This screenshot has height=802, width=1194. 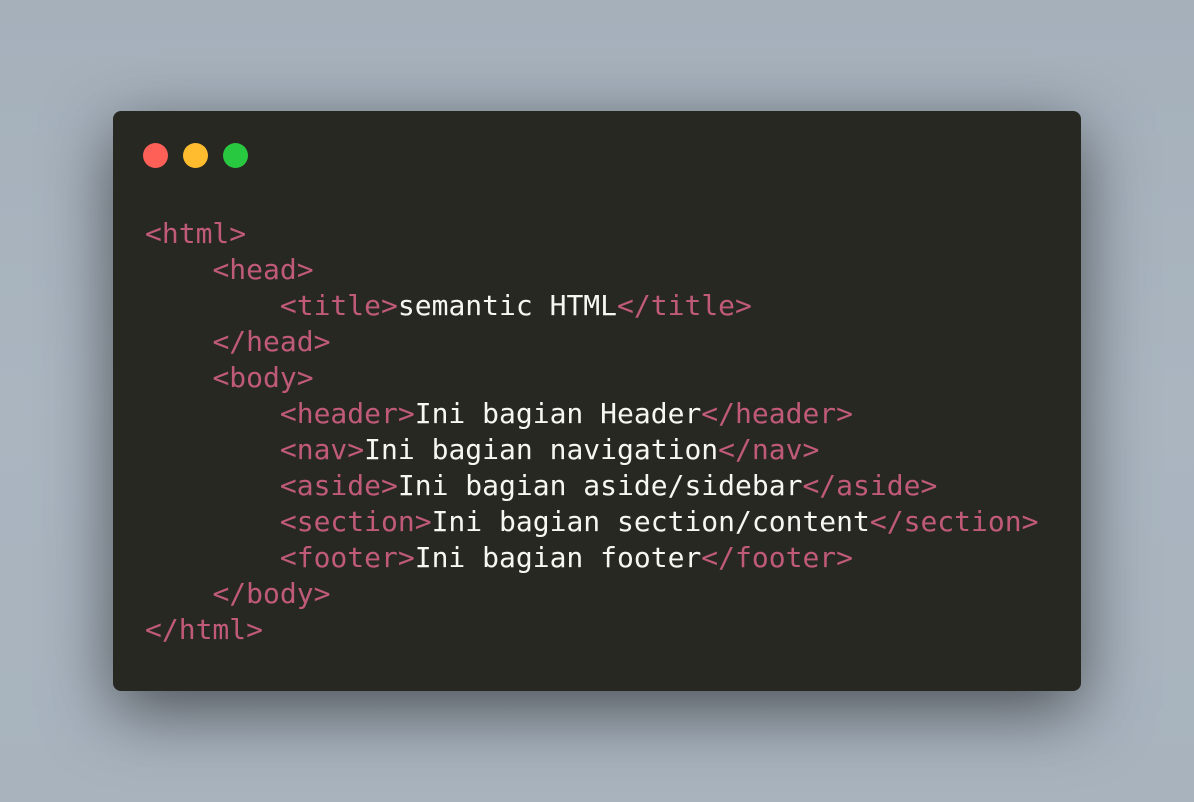 I want to click on section-text: Ini bagian section/content, so click(x=650, y=521).